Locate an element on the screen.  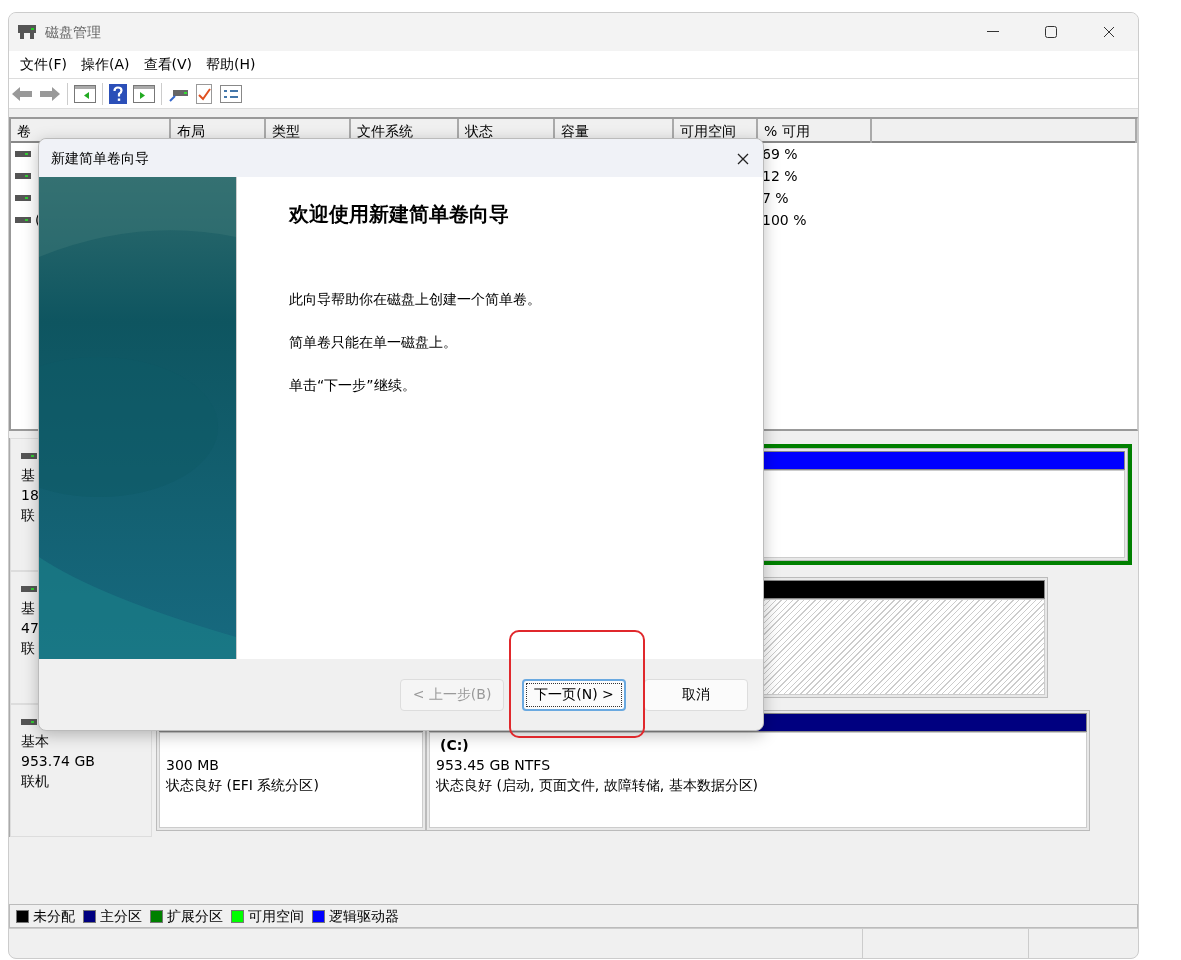
partition-size: 300 MB is located at coordinates (193, 765).